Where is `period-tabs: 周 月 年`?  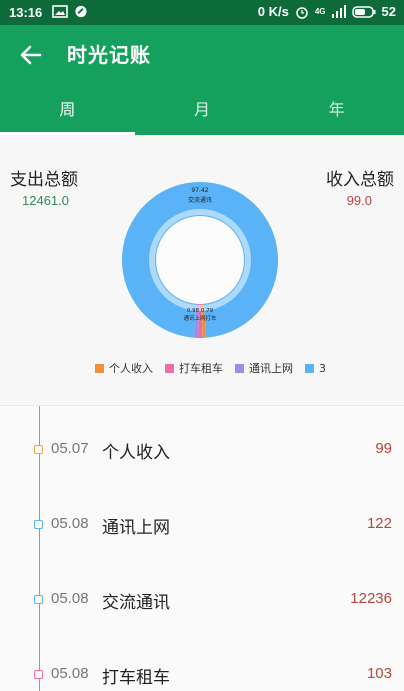
period-tabs: 周 月 年 is located at coordinates (202, 115).